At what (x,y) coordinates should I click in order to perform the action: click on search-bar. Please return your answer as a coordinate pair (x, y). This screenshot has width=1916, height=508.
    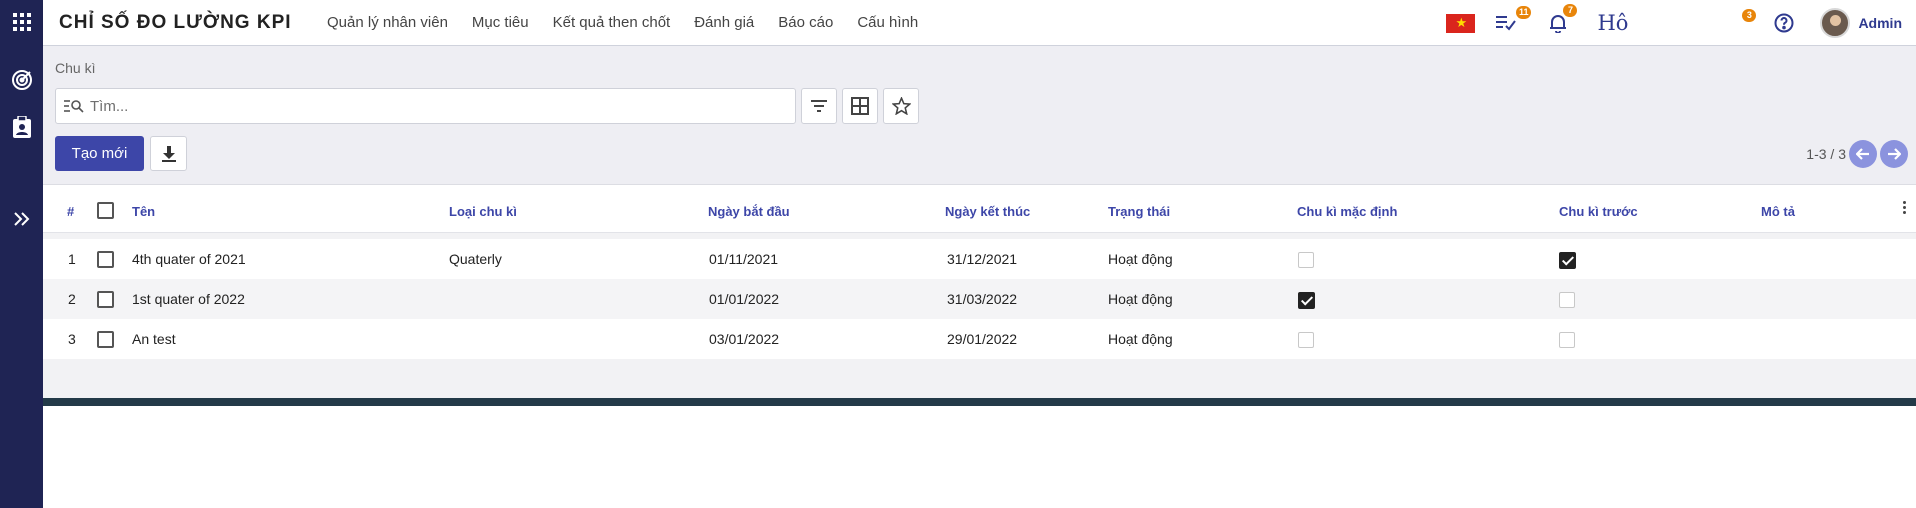
    Looking at the image, I should click on (425, 106).